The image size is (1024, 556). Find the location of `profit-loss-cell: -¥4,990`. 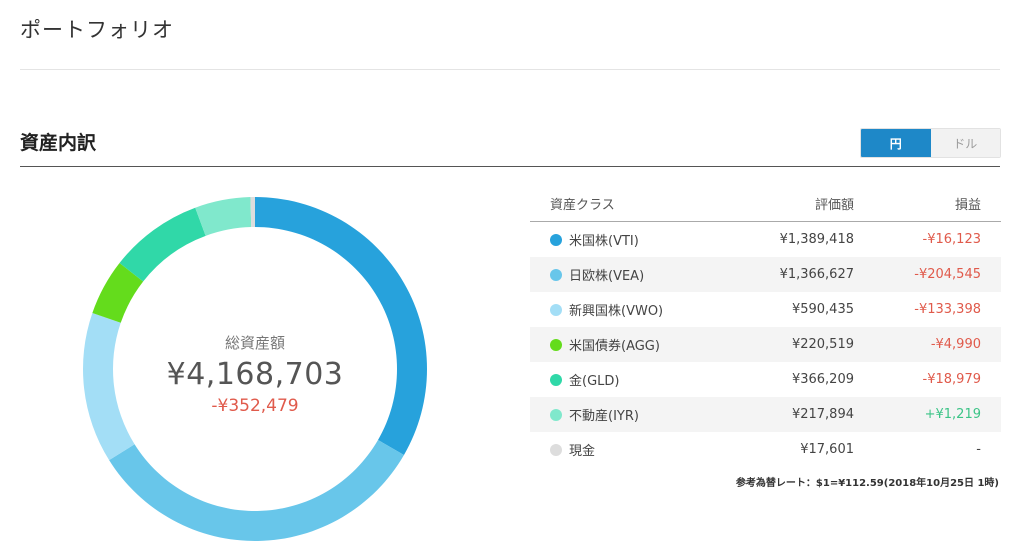

profit-loss-cell: -¥4,990 is located at coordinates (955, 344).